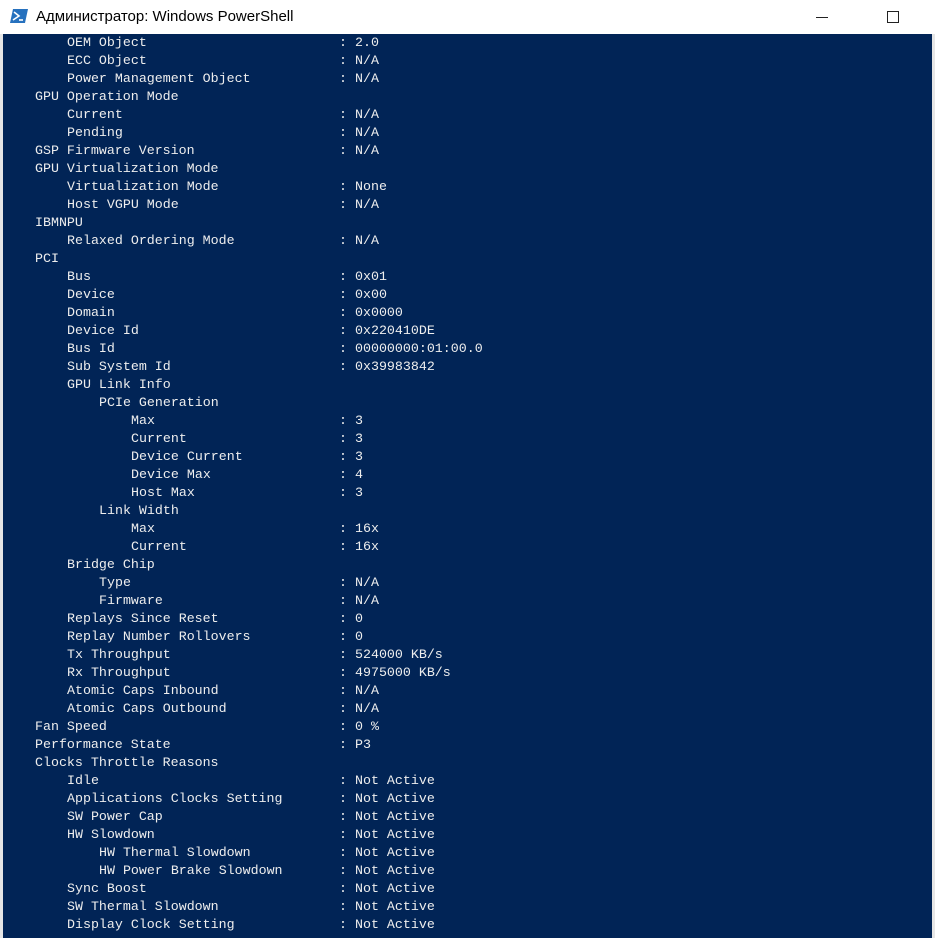  I want to click on console-line: PCIe Generation, so click(467, 403).